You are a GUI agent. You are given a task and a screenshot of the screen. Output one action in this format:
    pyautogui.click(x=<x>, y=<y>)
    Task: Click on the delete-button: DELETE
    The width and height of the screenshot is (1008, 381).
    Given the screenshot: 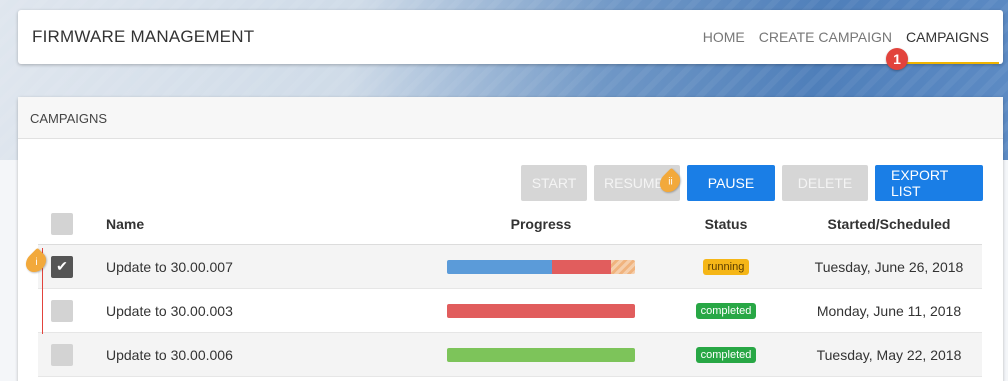 What is the action you would take?
    pyautogui.click(x=825, y=183)
    